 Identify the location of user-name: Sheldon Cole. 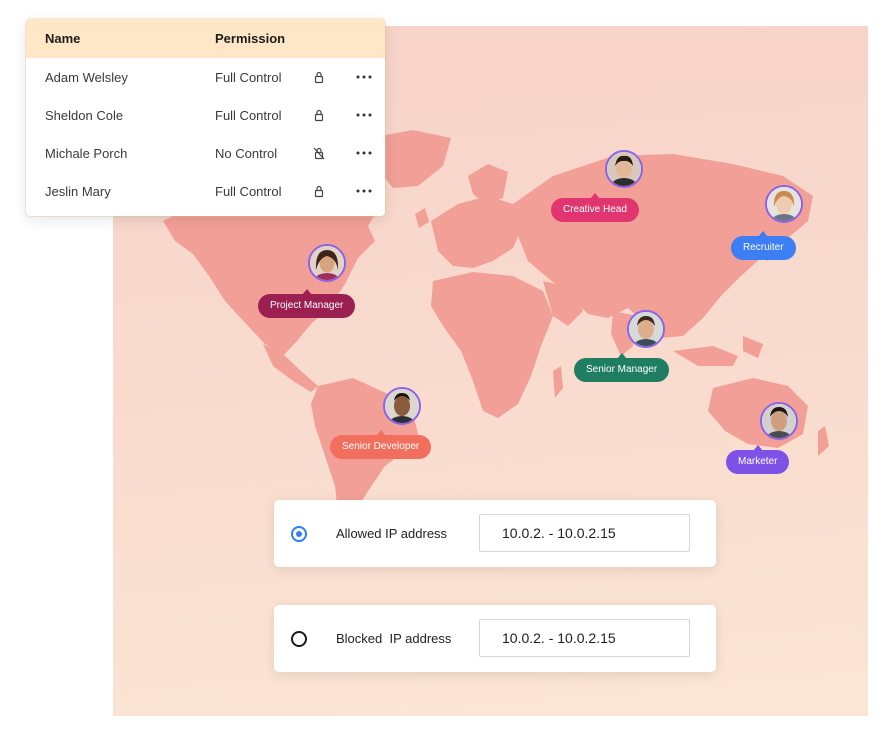
(84, 115).